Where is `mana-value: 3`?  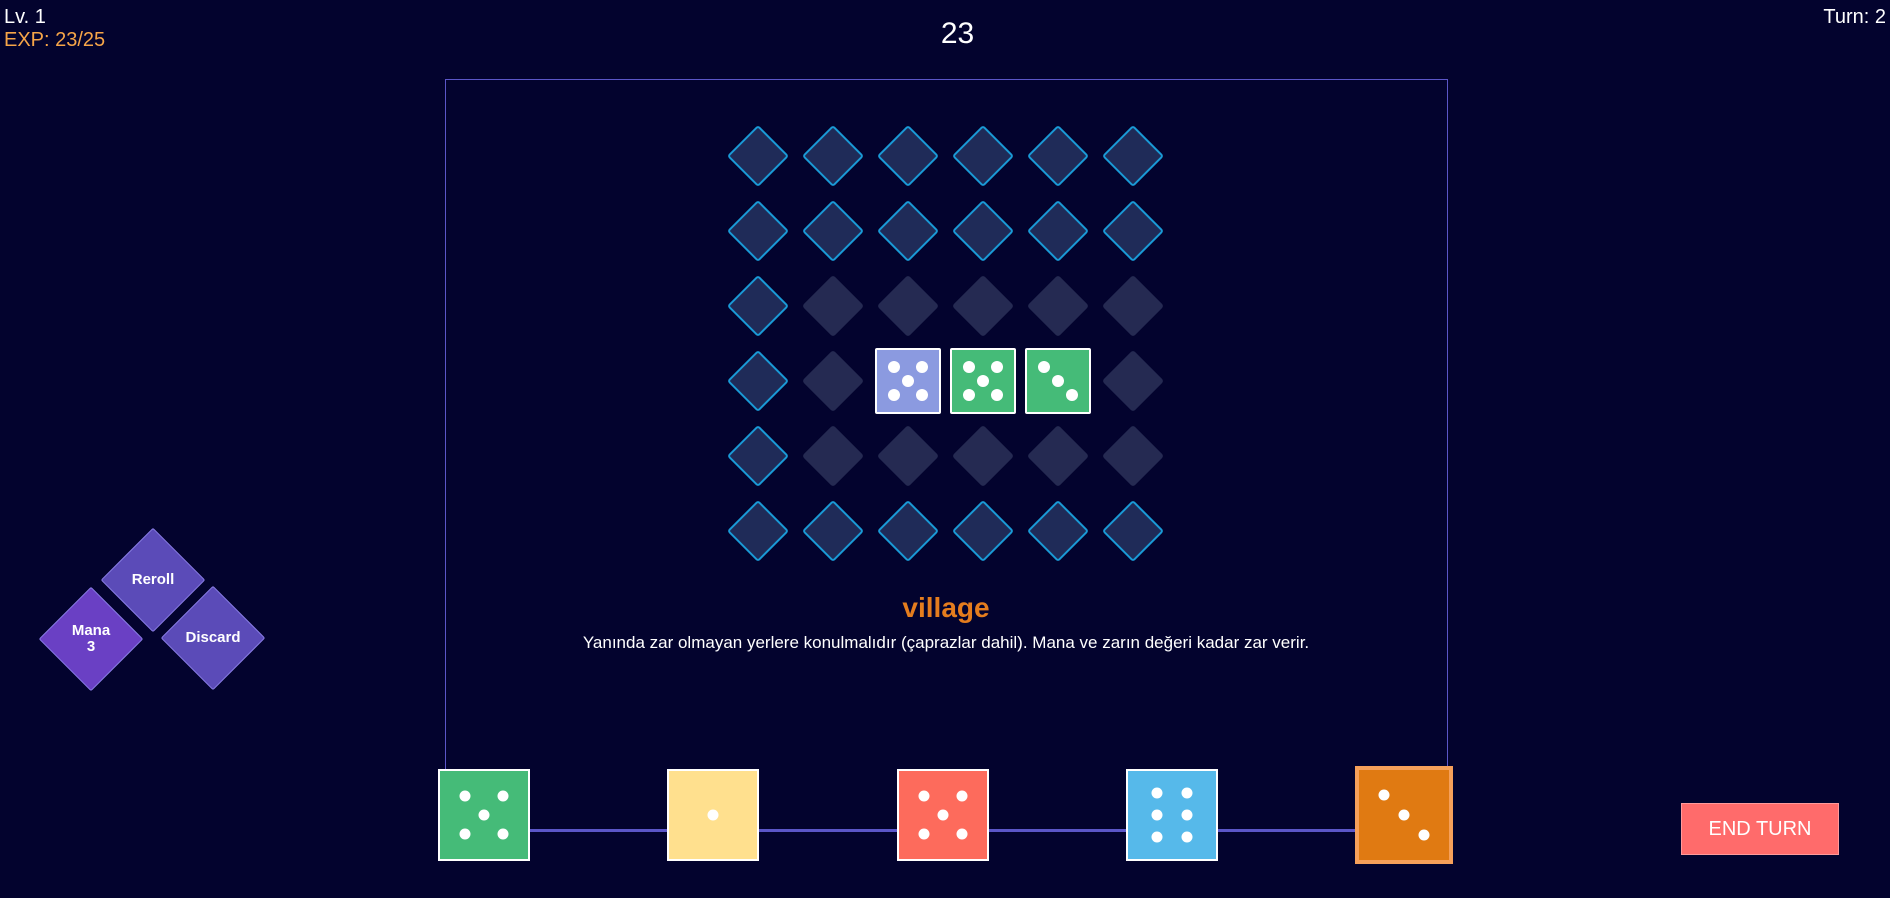
mana-value: 3 is located at coordinates (91, 646).